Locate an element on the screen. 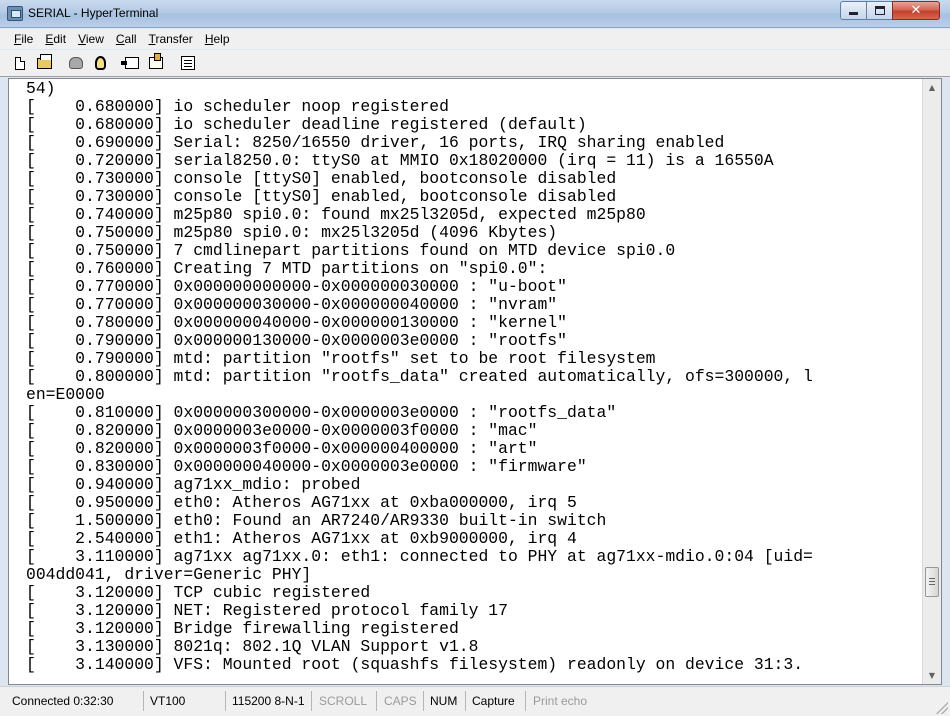 The image size is (950, 716). status-caps: CAPS is located at coordinates (403, 701).